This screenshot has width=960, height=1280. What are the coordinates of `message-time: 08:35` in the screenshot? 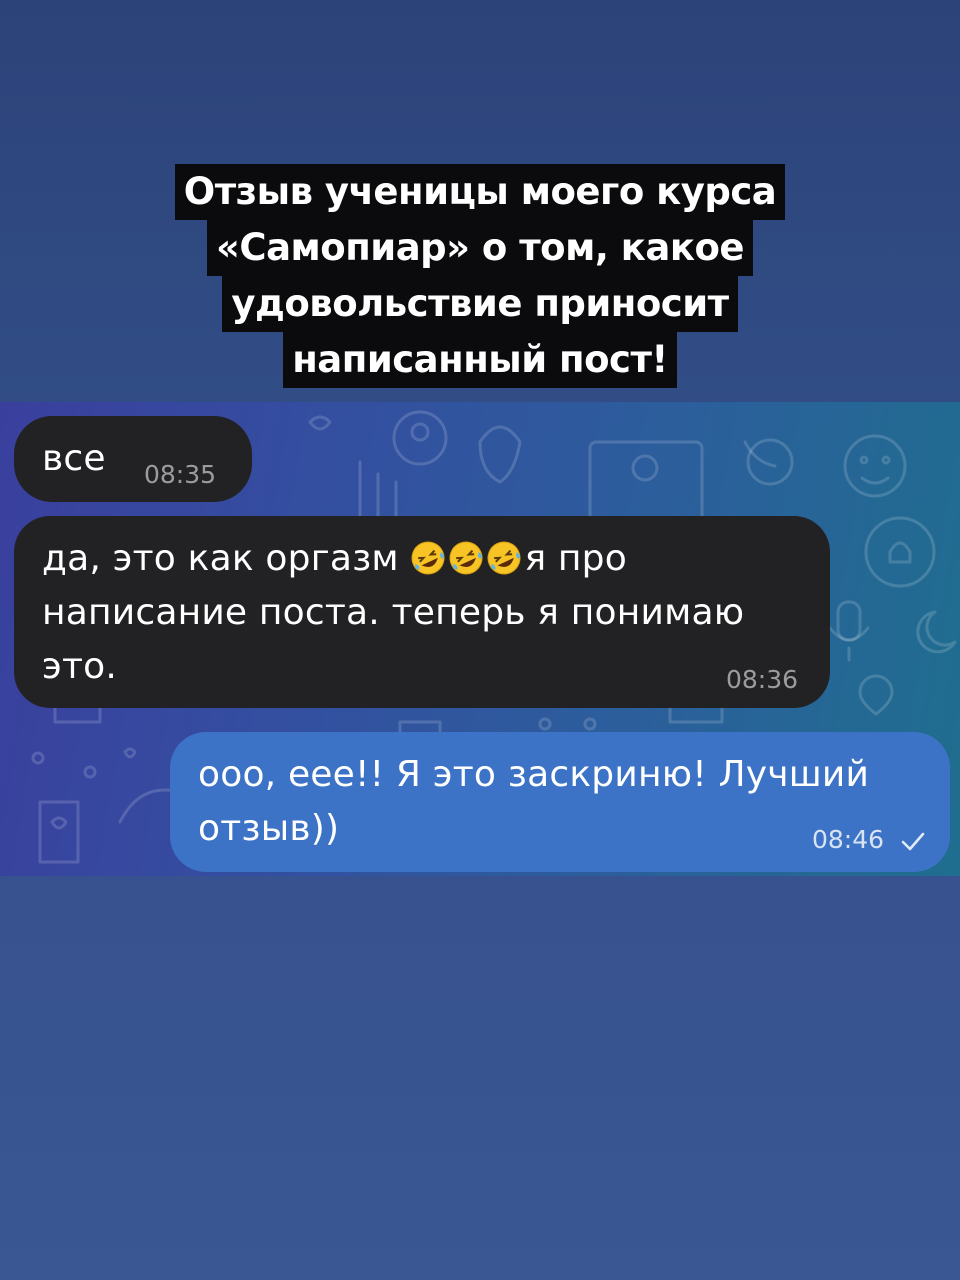 It's located at (180, 474).